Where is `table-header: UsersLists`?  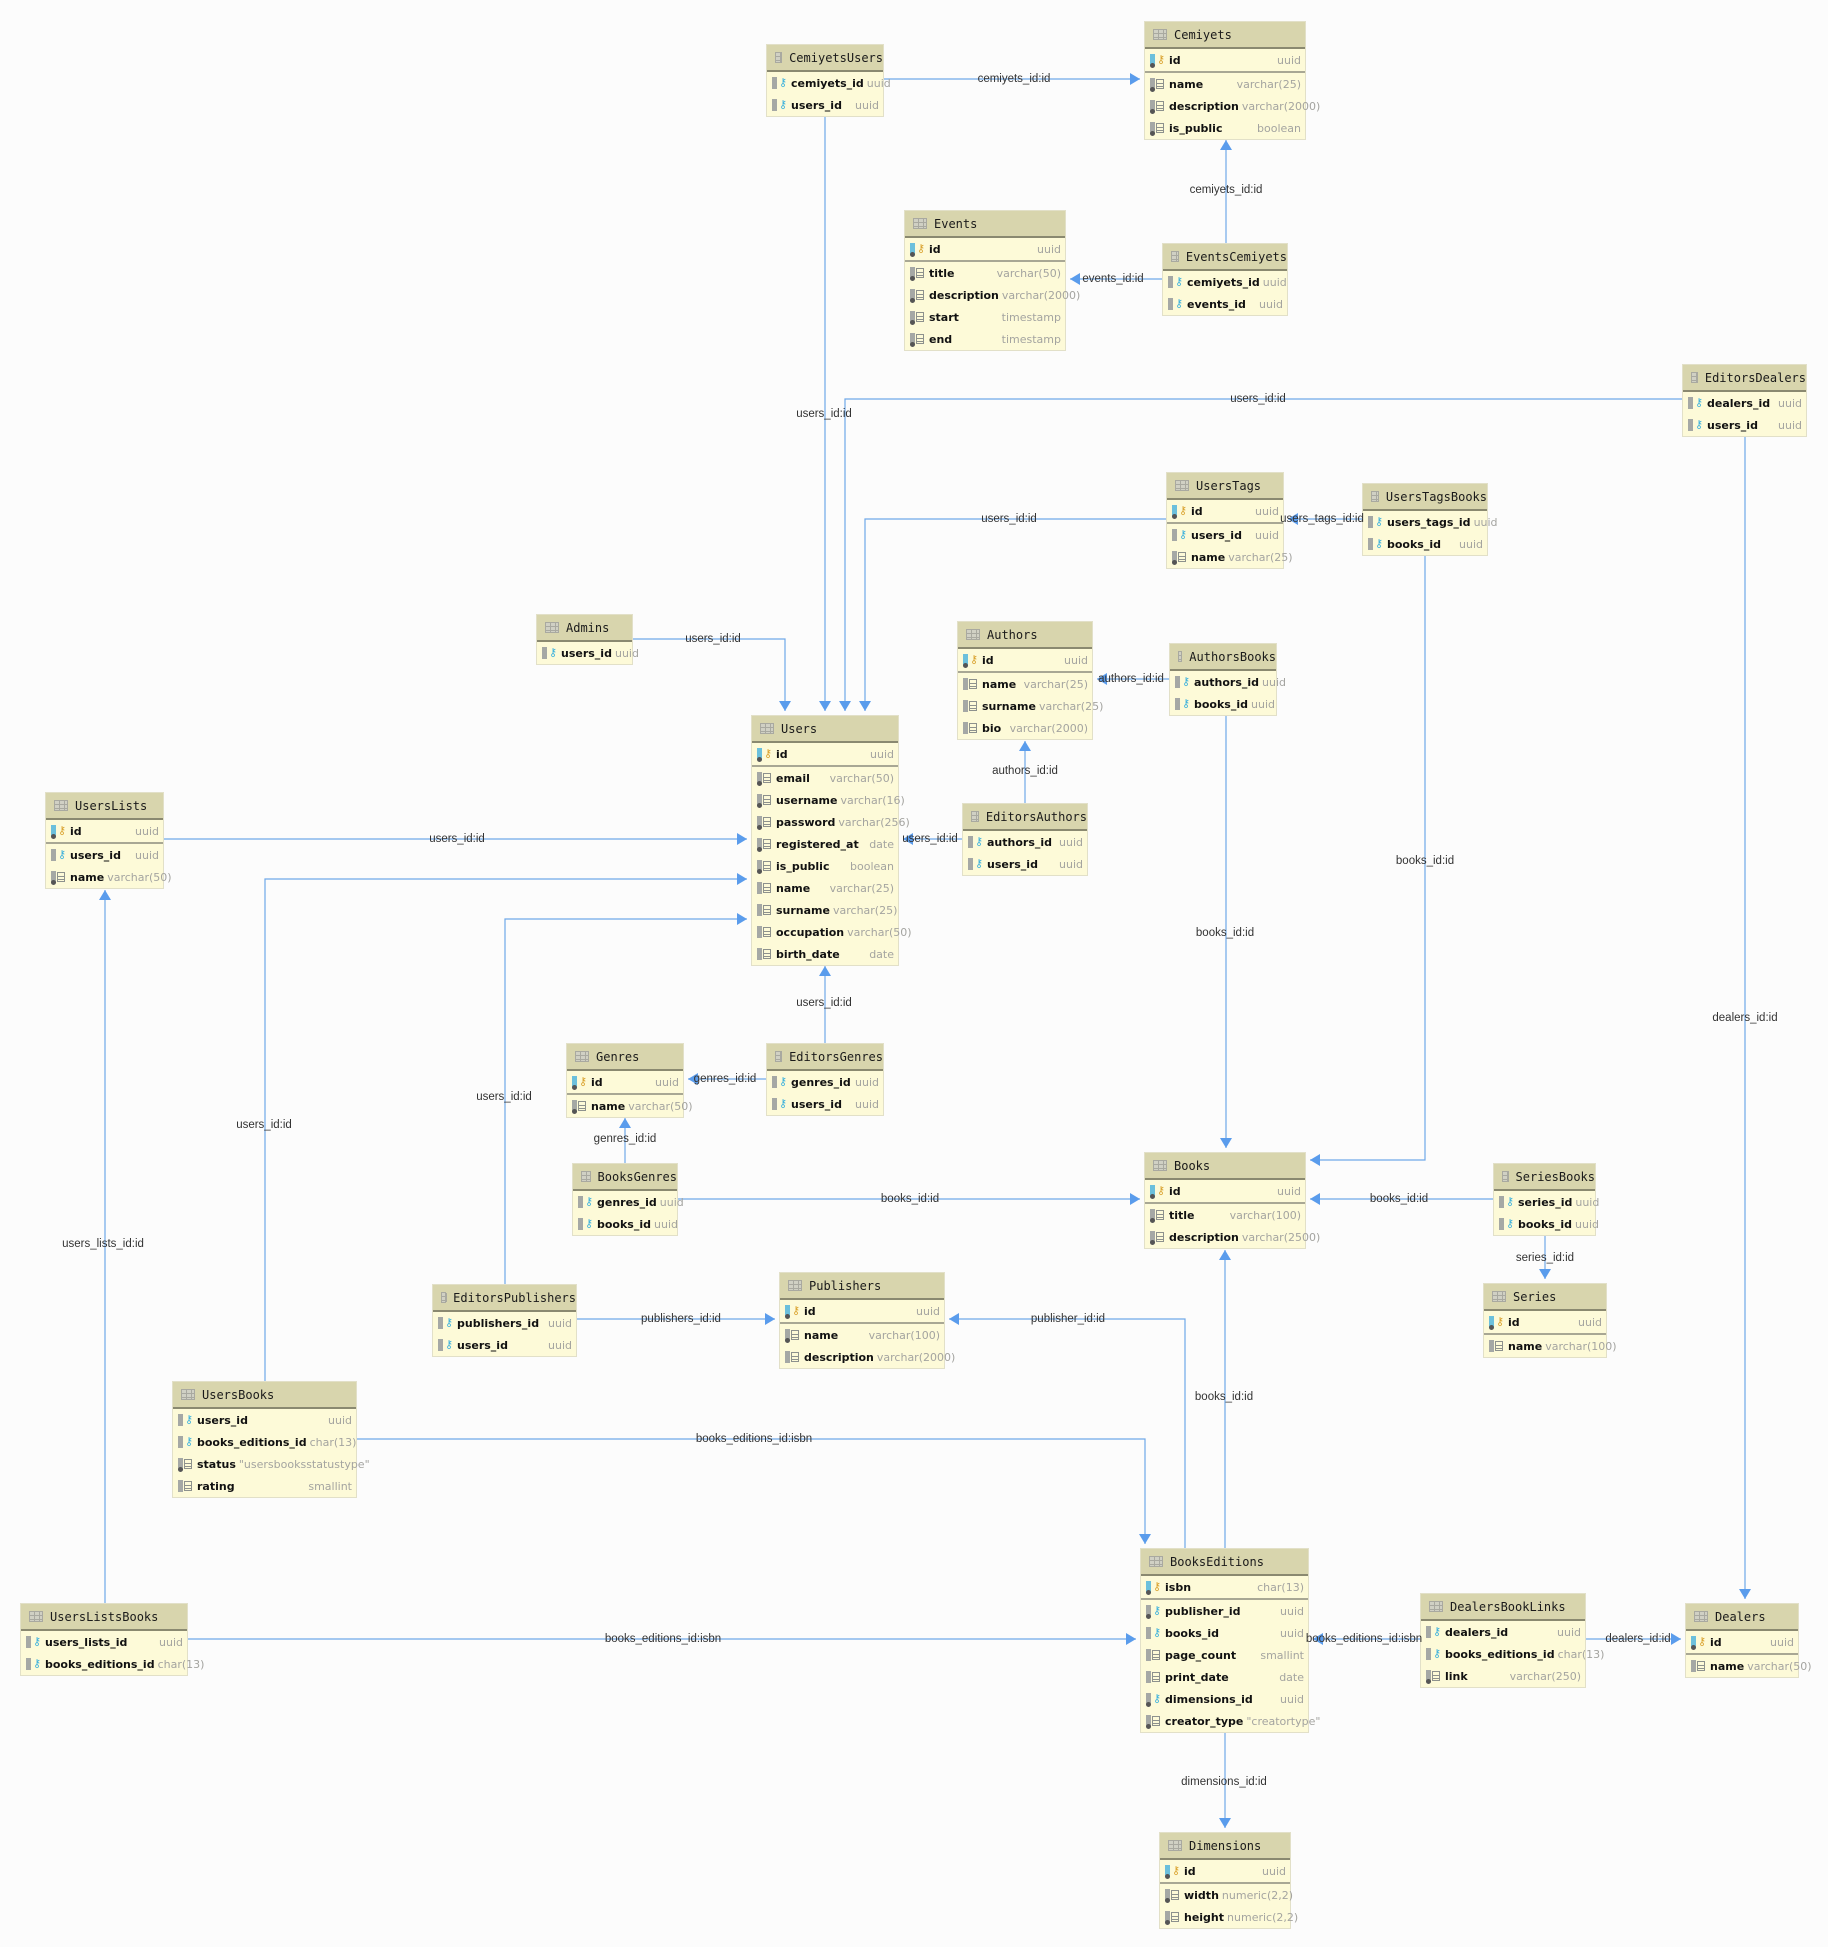
table-header: UsersLists is located at coordinates (104, 806).